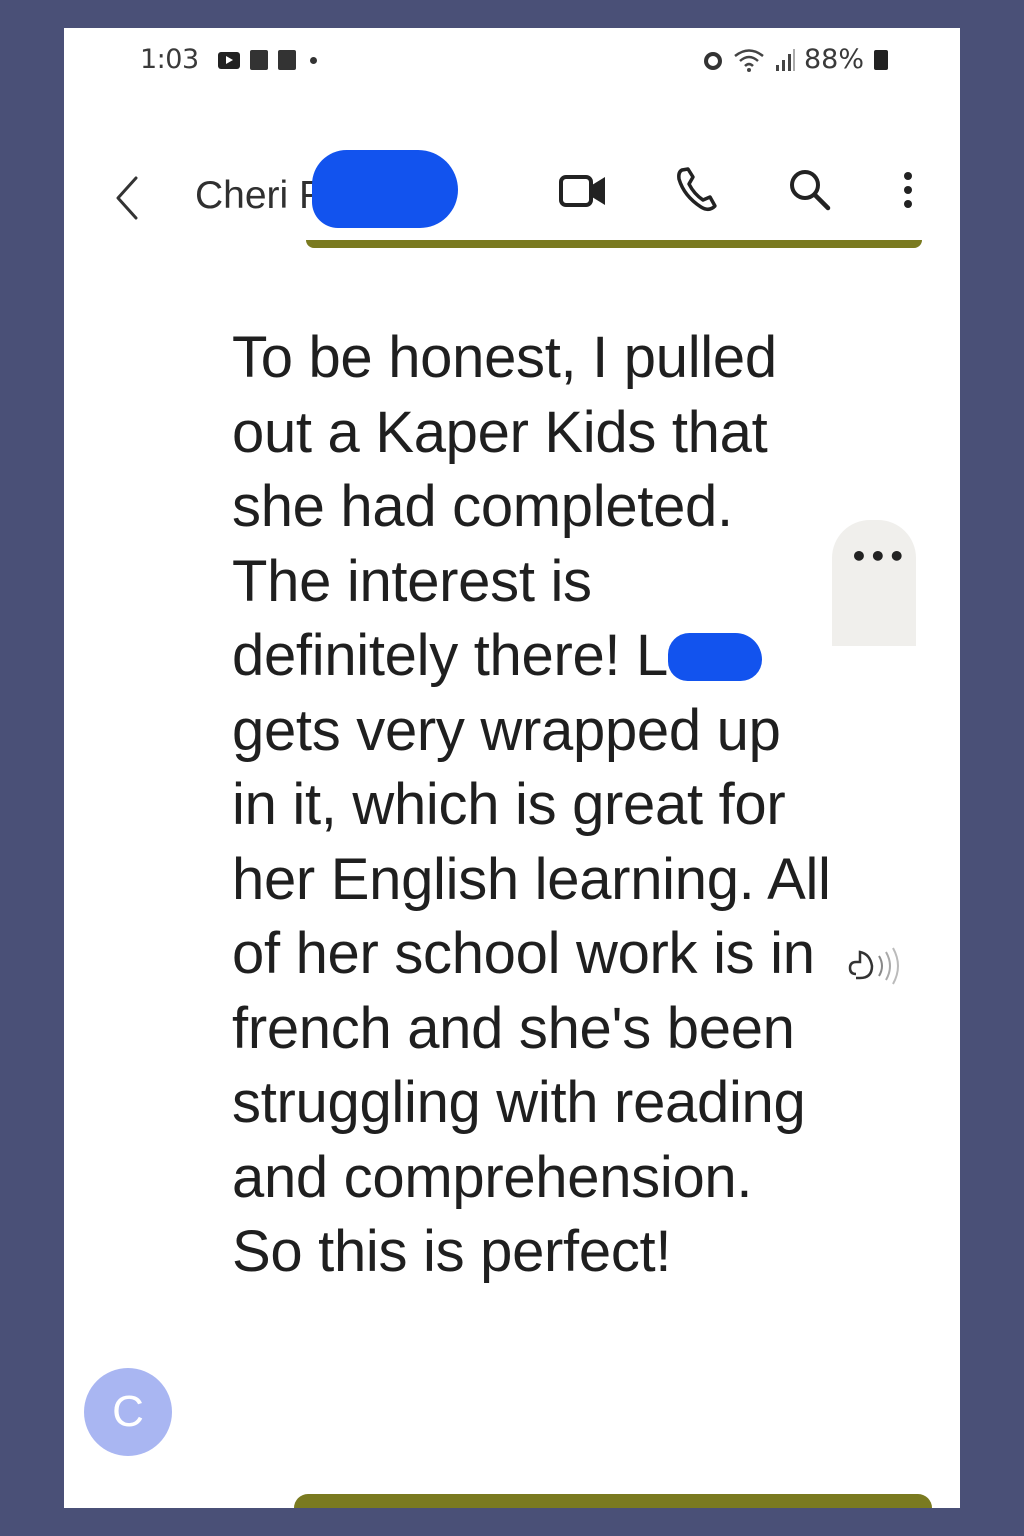 Image resolution: width=1024 pixels, height=1536 pixels. I want to click on status-system-icons: 88%, so click(795, 59).